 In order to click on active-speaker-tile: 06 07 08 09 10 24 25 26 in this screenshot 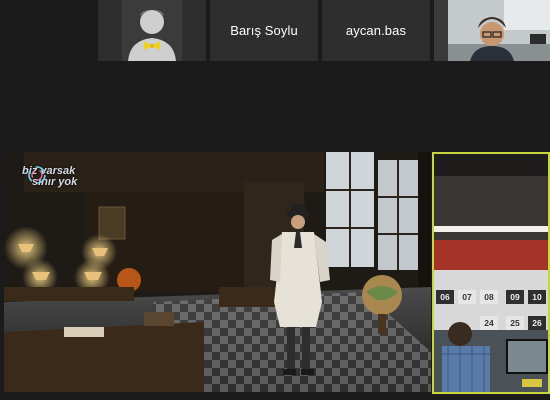, I will do `click(491, 273)`.